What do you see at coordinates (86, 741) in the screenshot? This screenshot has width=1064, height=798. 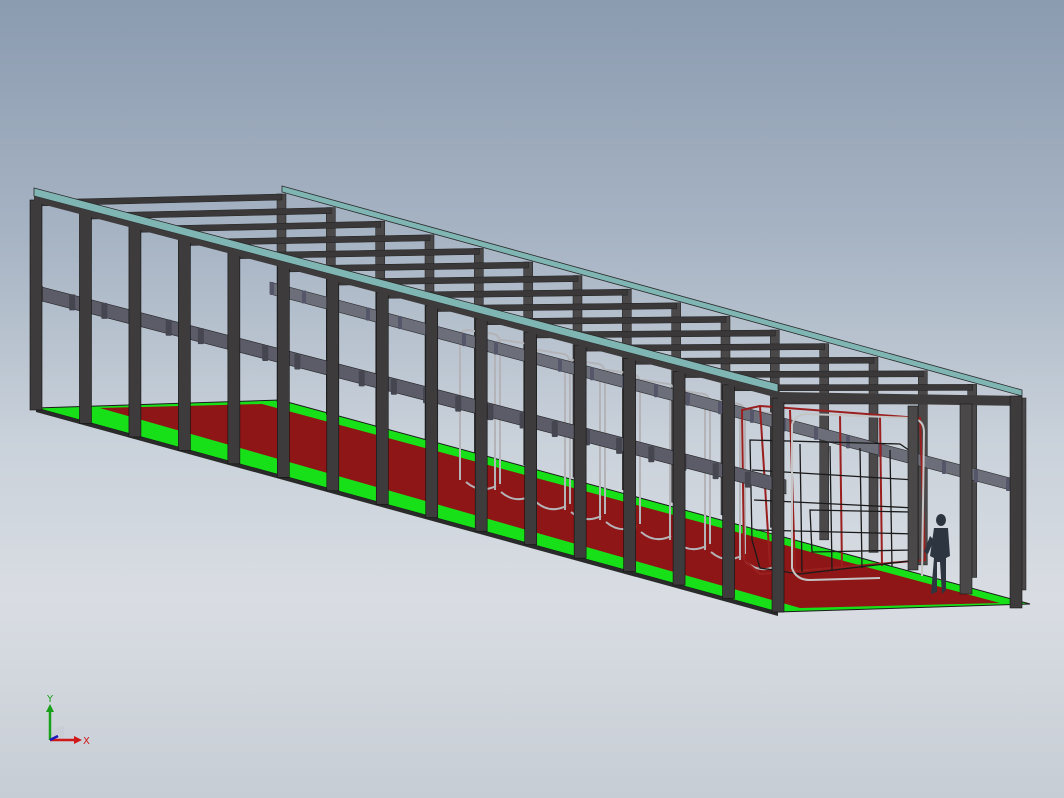 I see `x-axis-label: X` at bounding box center [86, 741].